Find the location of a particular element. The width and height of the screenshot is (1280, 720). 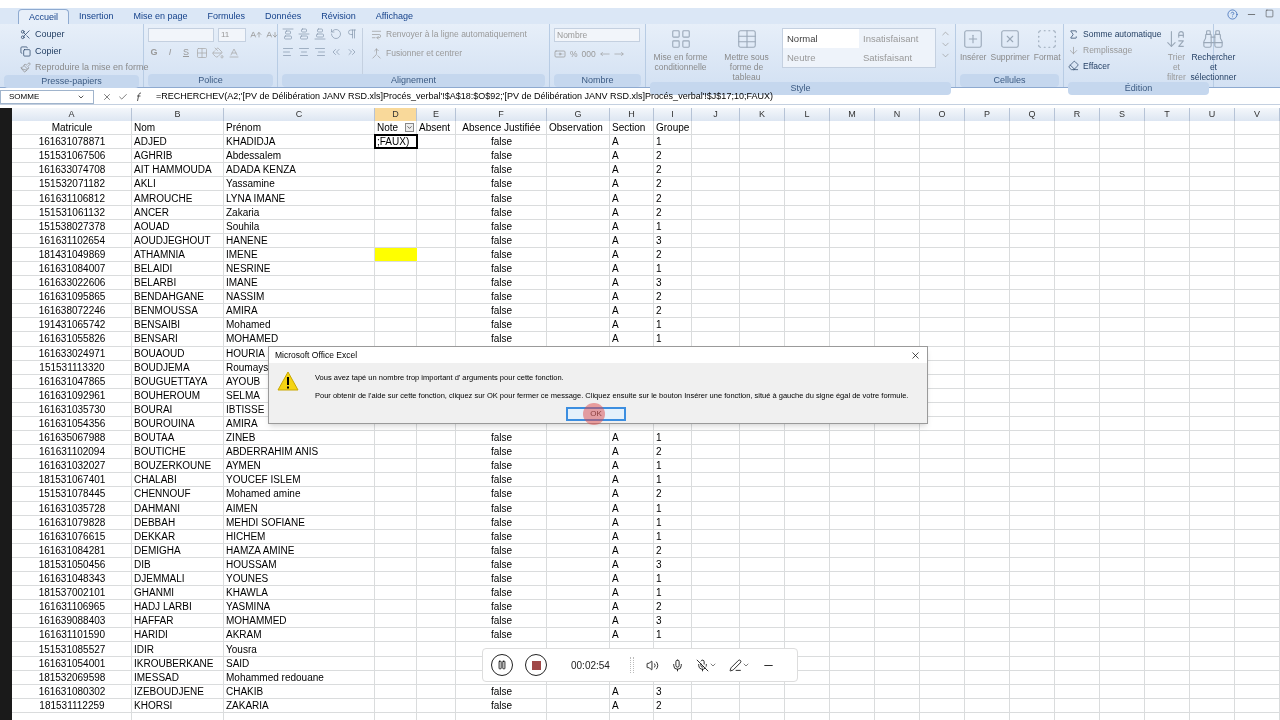

column-letter: G is located at coordinates (578, 114).